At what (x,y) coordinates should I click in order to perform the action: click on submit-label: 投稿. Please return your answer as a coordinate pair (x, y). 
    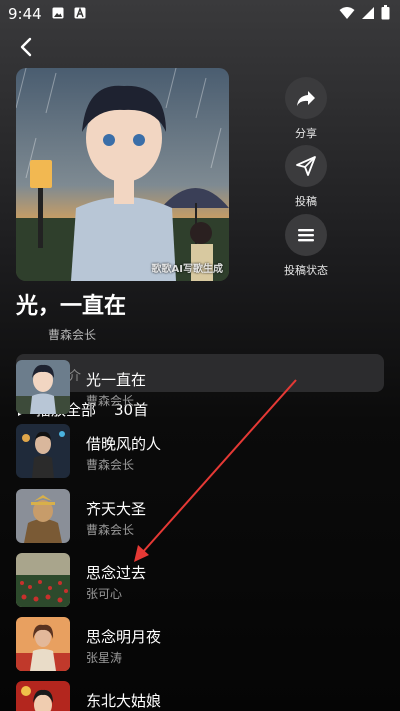
    Looking at the image, I should click on (306, 201).